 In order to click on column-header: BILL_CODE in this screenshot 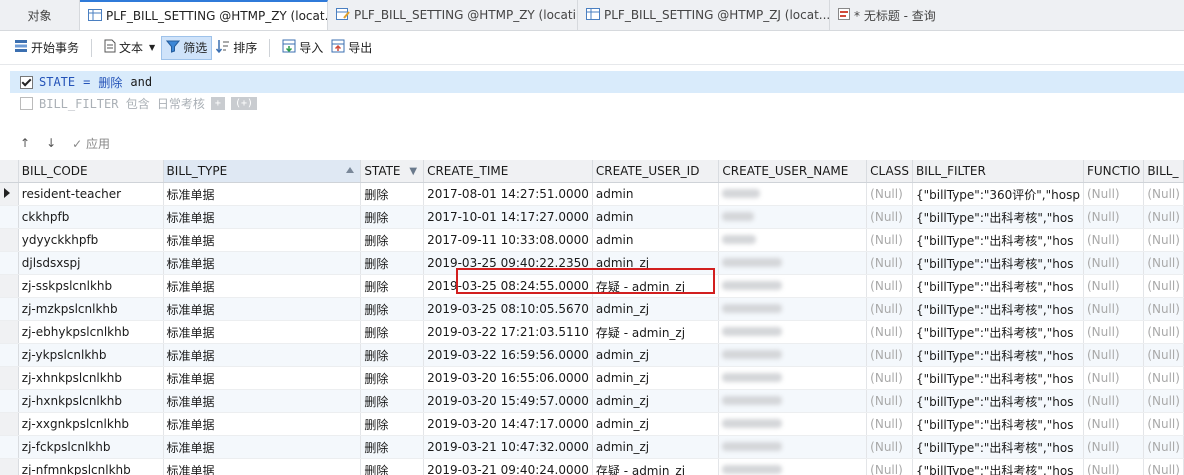, I will do `click(91, 171)`.